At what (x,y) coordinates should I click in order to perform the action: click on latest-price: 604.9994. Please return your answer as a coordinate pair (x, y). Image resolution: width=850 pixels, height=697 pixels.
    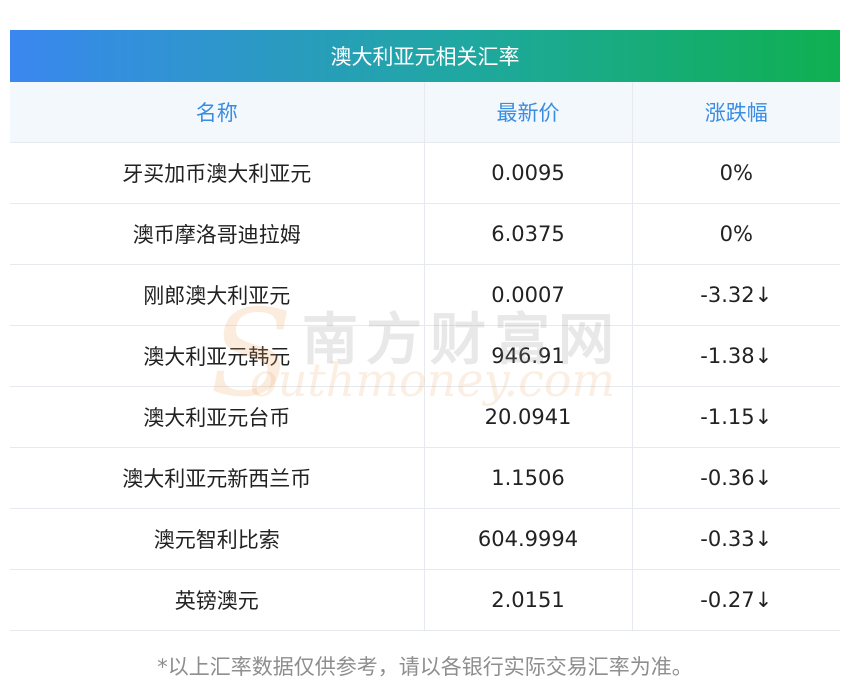
    Looking at the image, I should click on (527, 539).